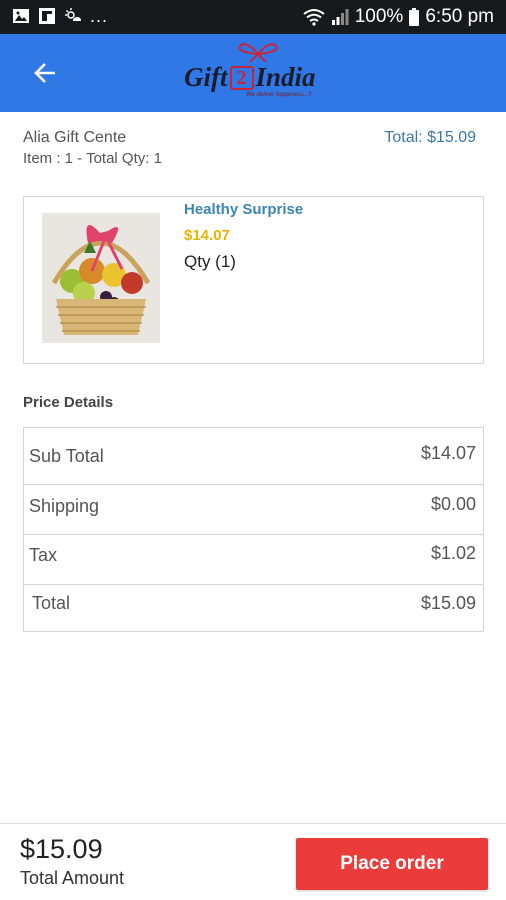  I want to click on signal-icon, so click(340, 17).